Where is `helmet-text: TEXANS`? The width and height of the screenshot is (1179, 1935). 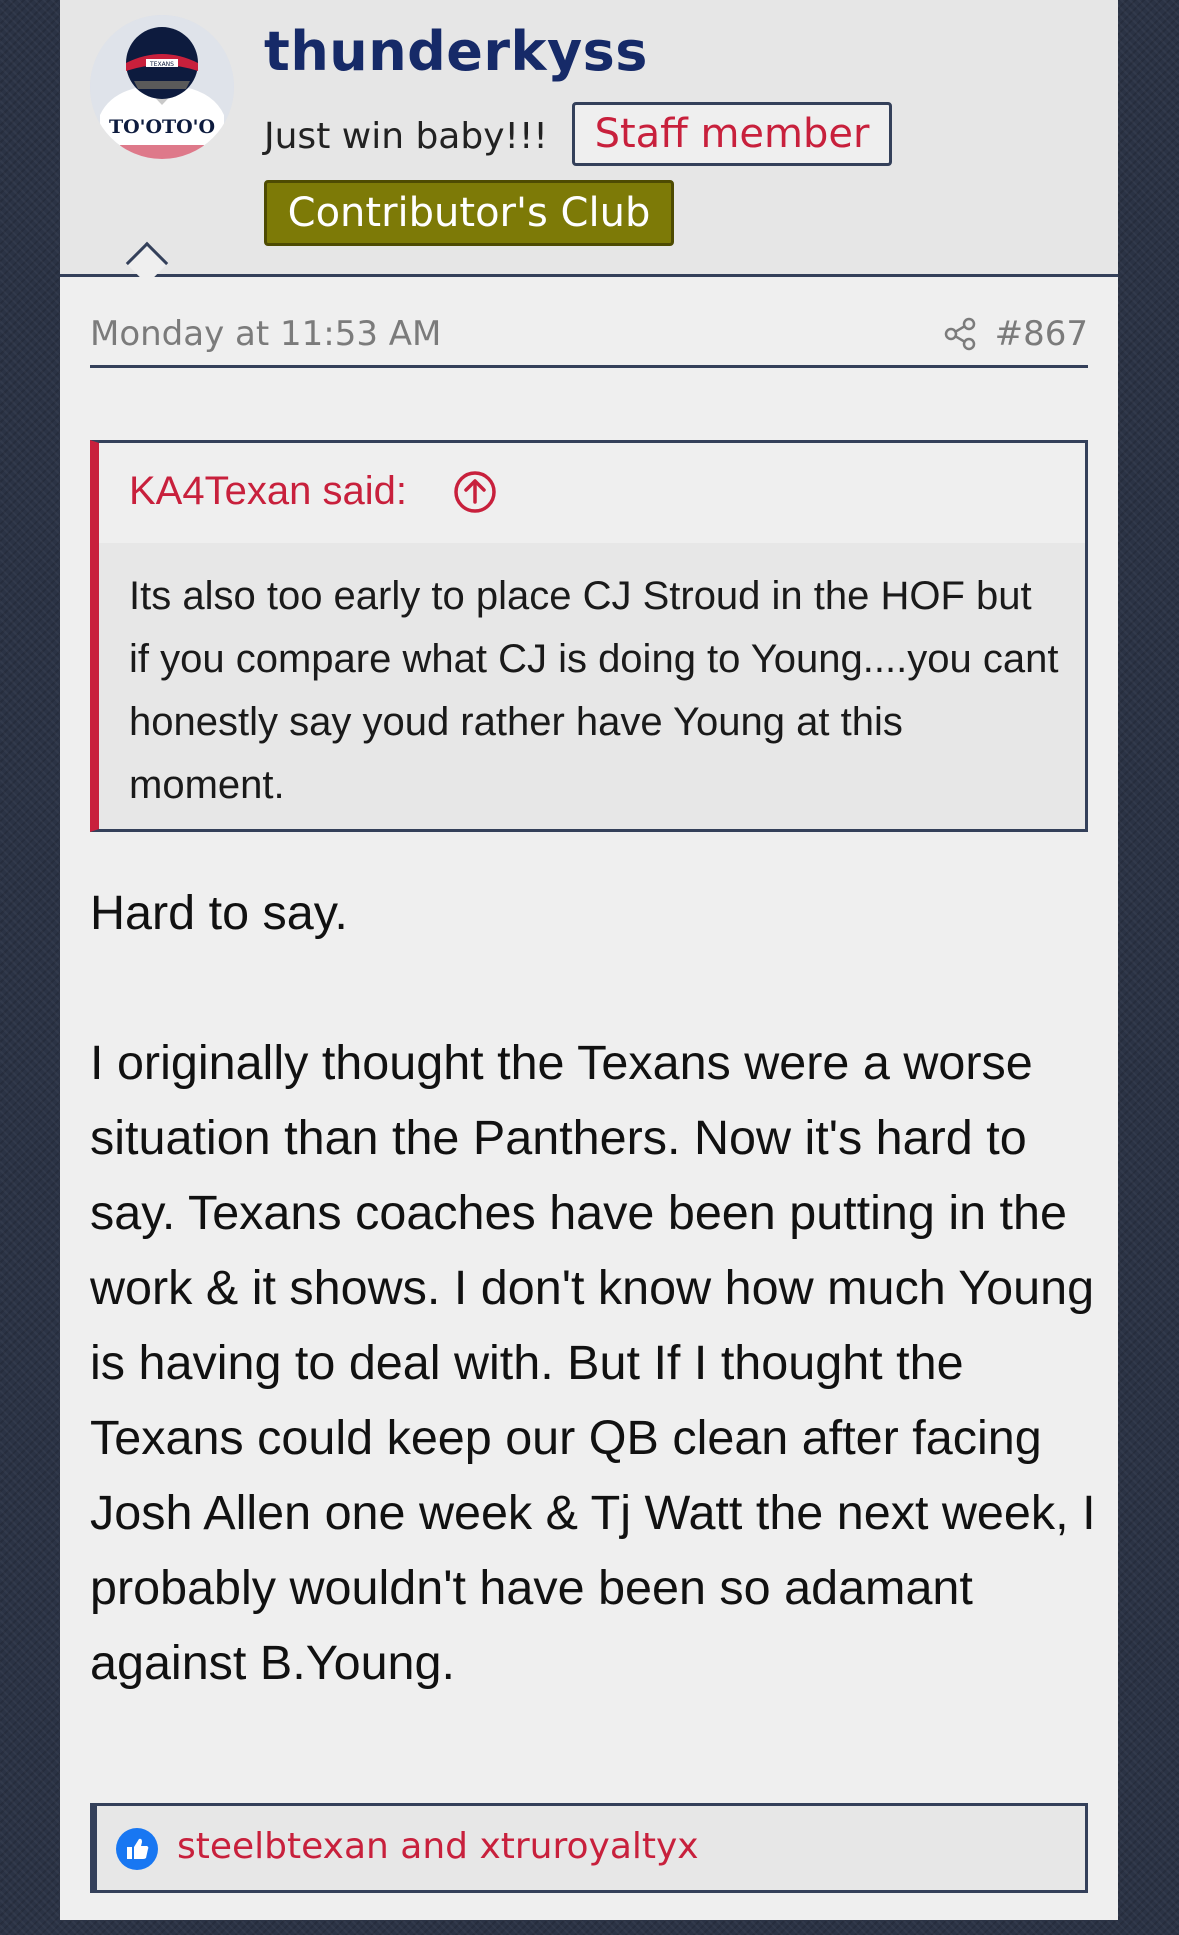
helmet-text: TEXANS is located at coordinates (161, 64).